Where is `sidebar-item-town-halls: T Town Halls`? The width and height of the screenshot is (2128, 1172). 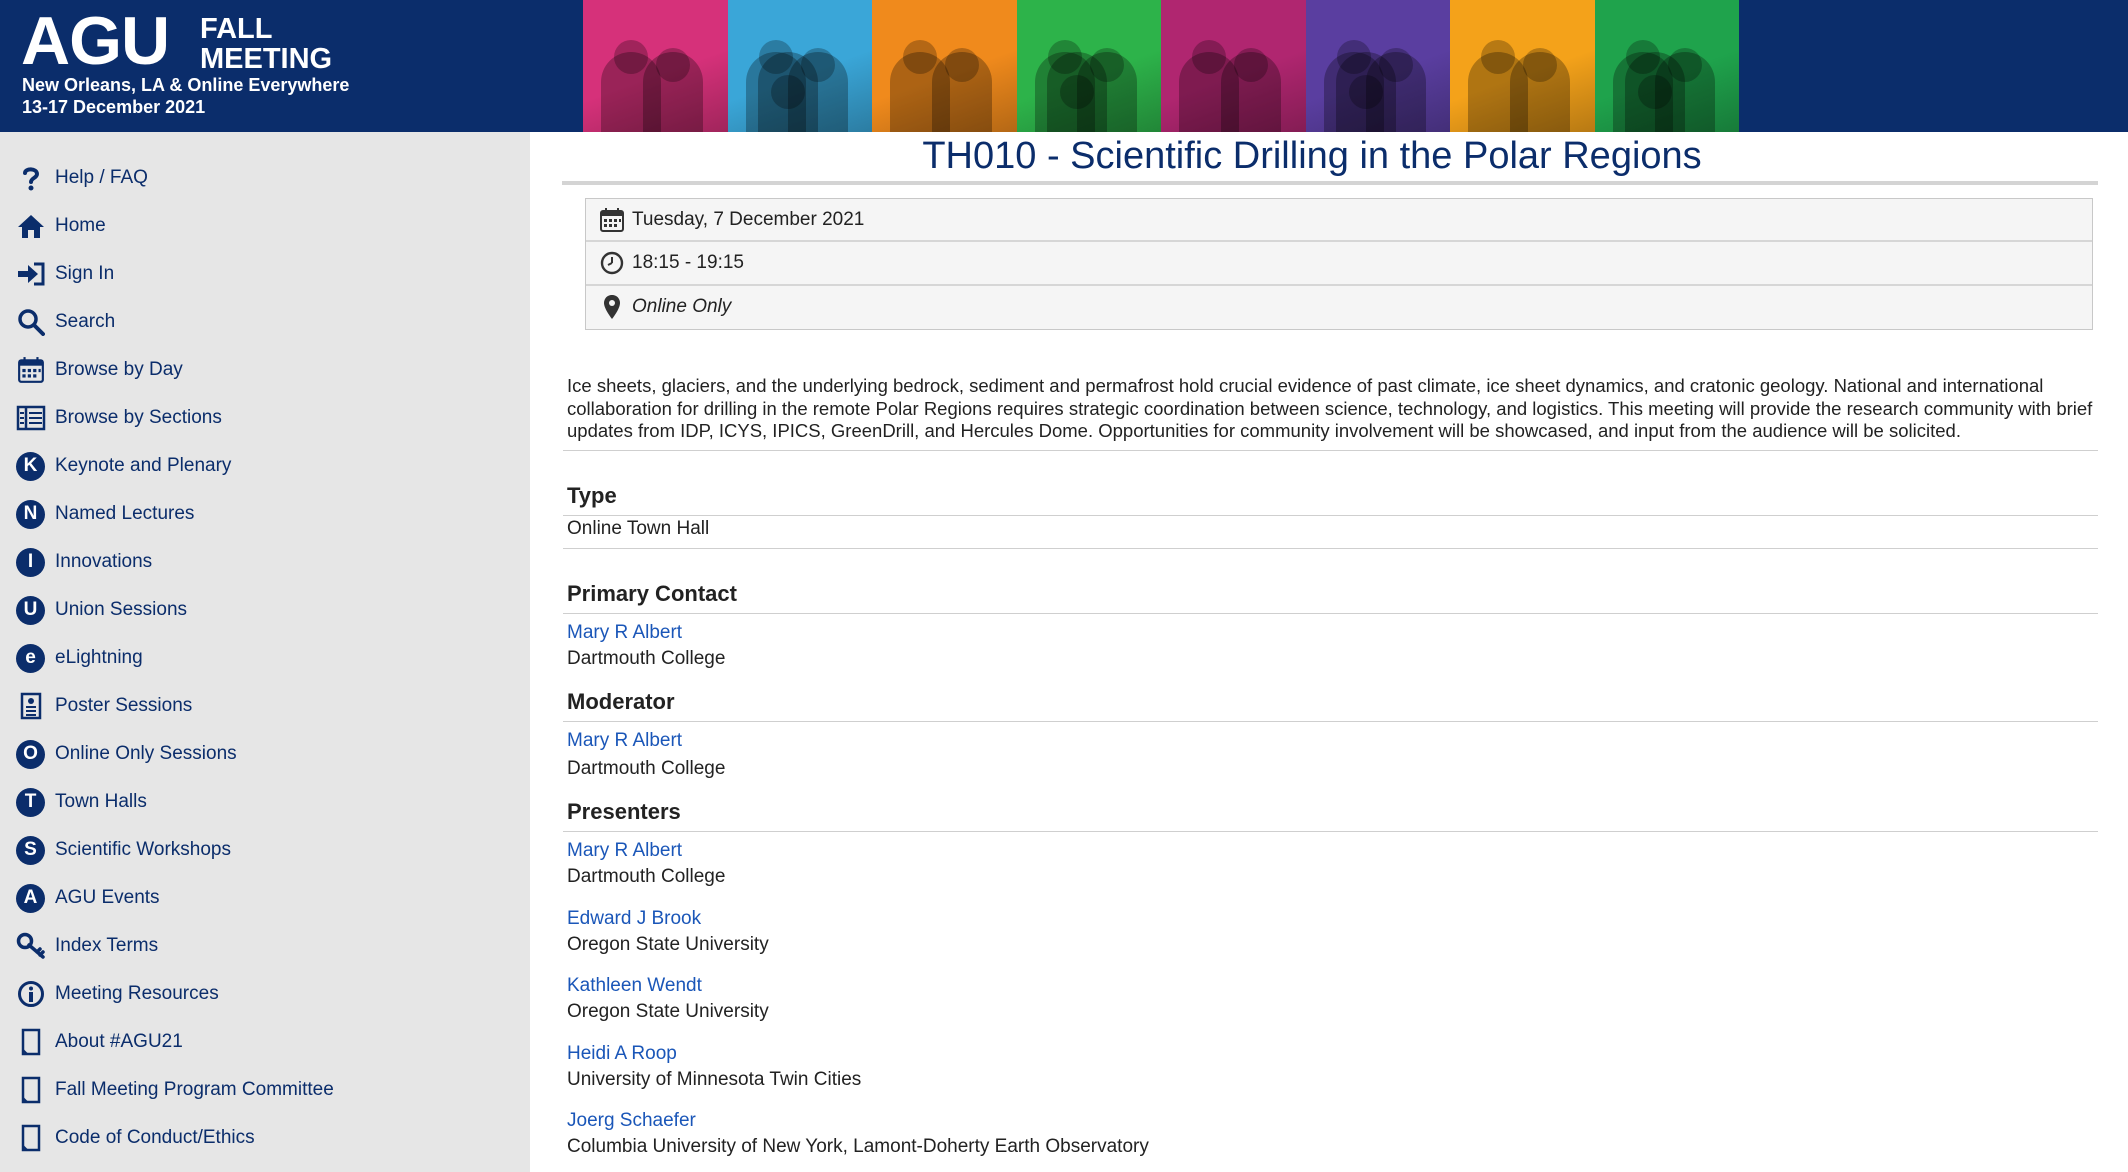 sidebar-item-town-halls: T Town Halls is located at coordinates (81, 802).